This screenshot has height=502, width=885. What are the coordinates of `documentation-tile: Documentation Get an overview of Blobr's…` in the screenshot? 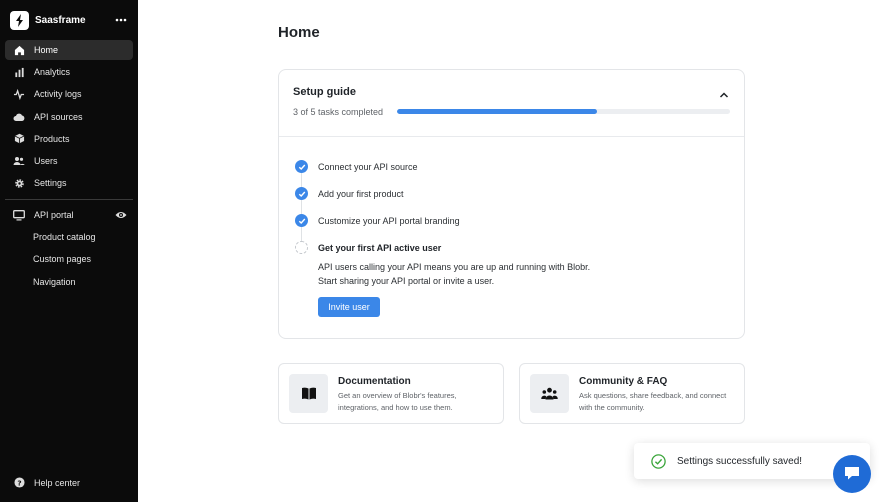 It's located at (391, 393).